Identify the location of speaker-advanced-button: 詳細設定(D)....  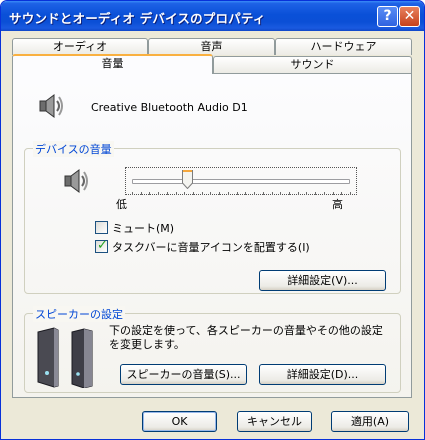
(322, 374).